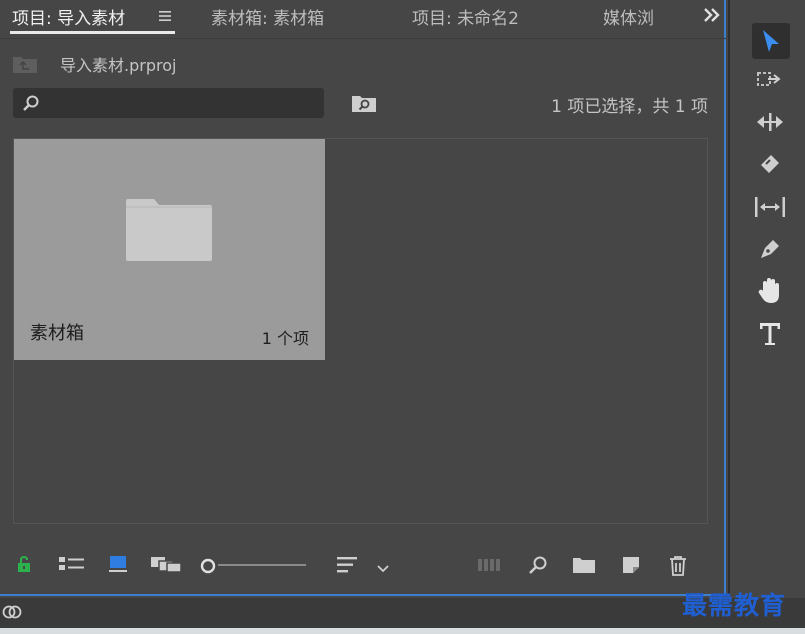 The width and height of the screenshot is (805, 634). What do you see at coordinates (364, 105) in the screenshot?
I see `find-in-bin-icon` at bounding box center [364, 105].